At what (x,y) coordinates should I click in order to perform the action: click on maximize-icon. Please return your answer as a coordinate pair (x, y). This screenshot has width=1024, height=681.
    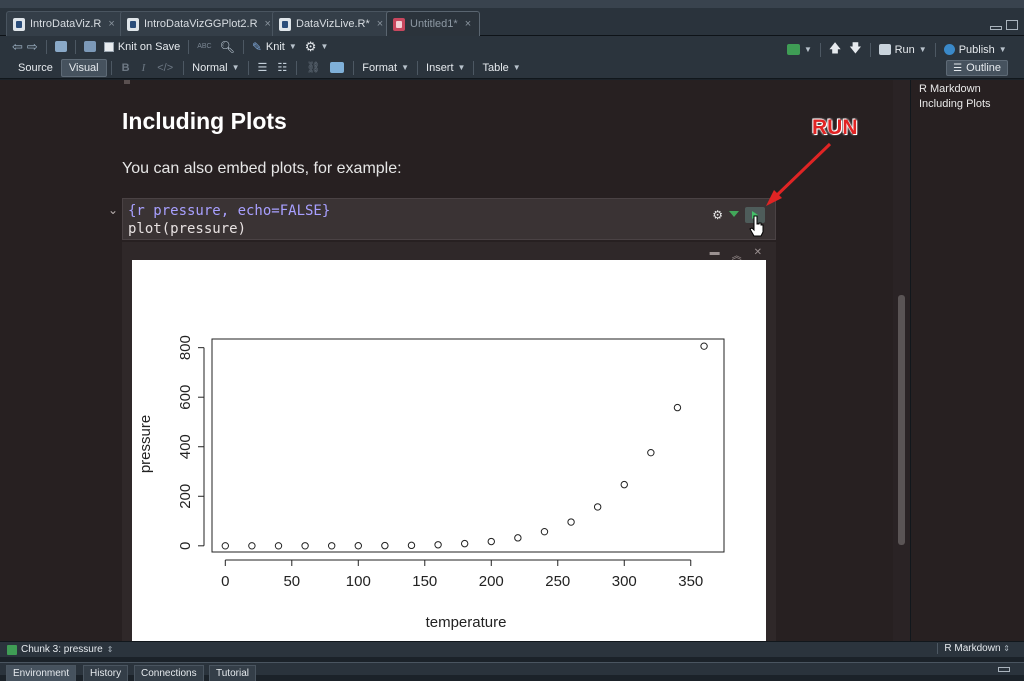
    Looking at the image, I should click on (1012, 25).